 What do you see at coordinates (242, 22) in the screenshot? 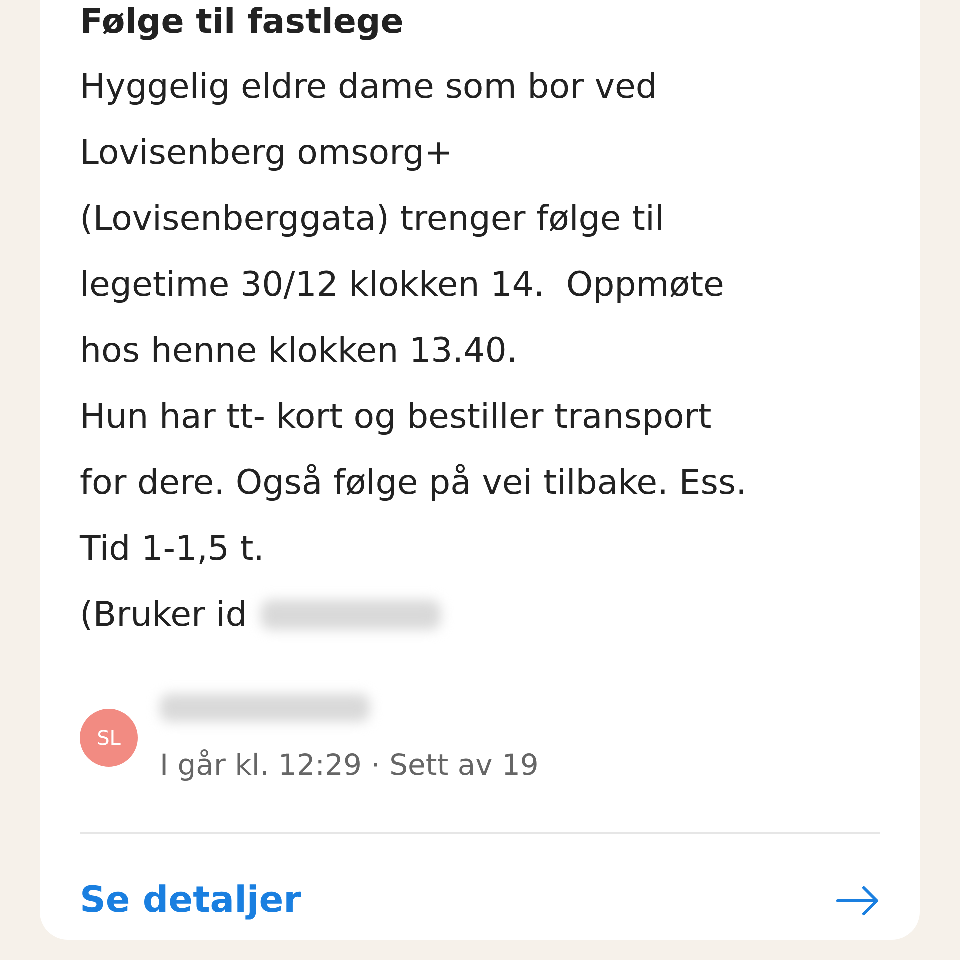
I see `post-title: Følge til fastlege` at bounding box center [242, 22].